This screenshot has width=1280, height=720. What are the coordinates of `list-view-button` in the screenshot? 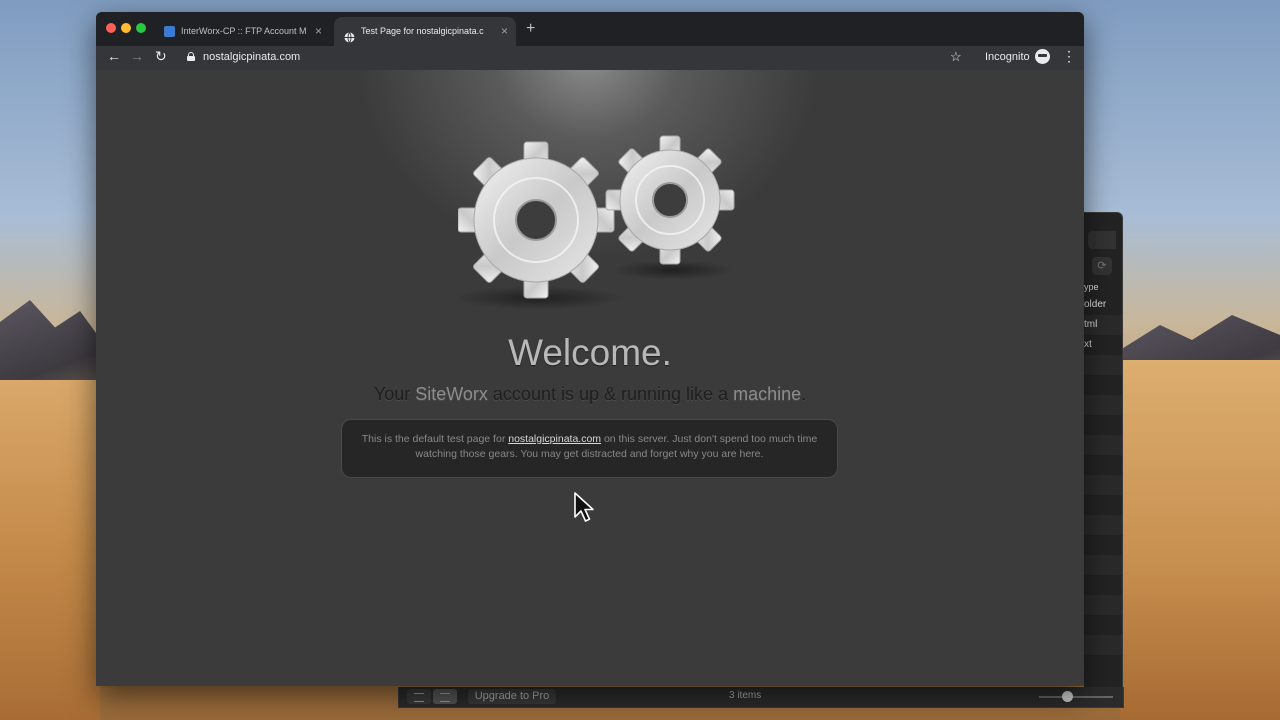 It's located at (445, 696).